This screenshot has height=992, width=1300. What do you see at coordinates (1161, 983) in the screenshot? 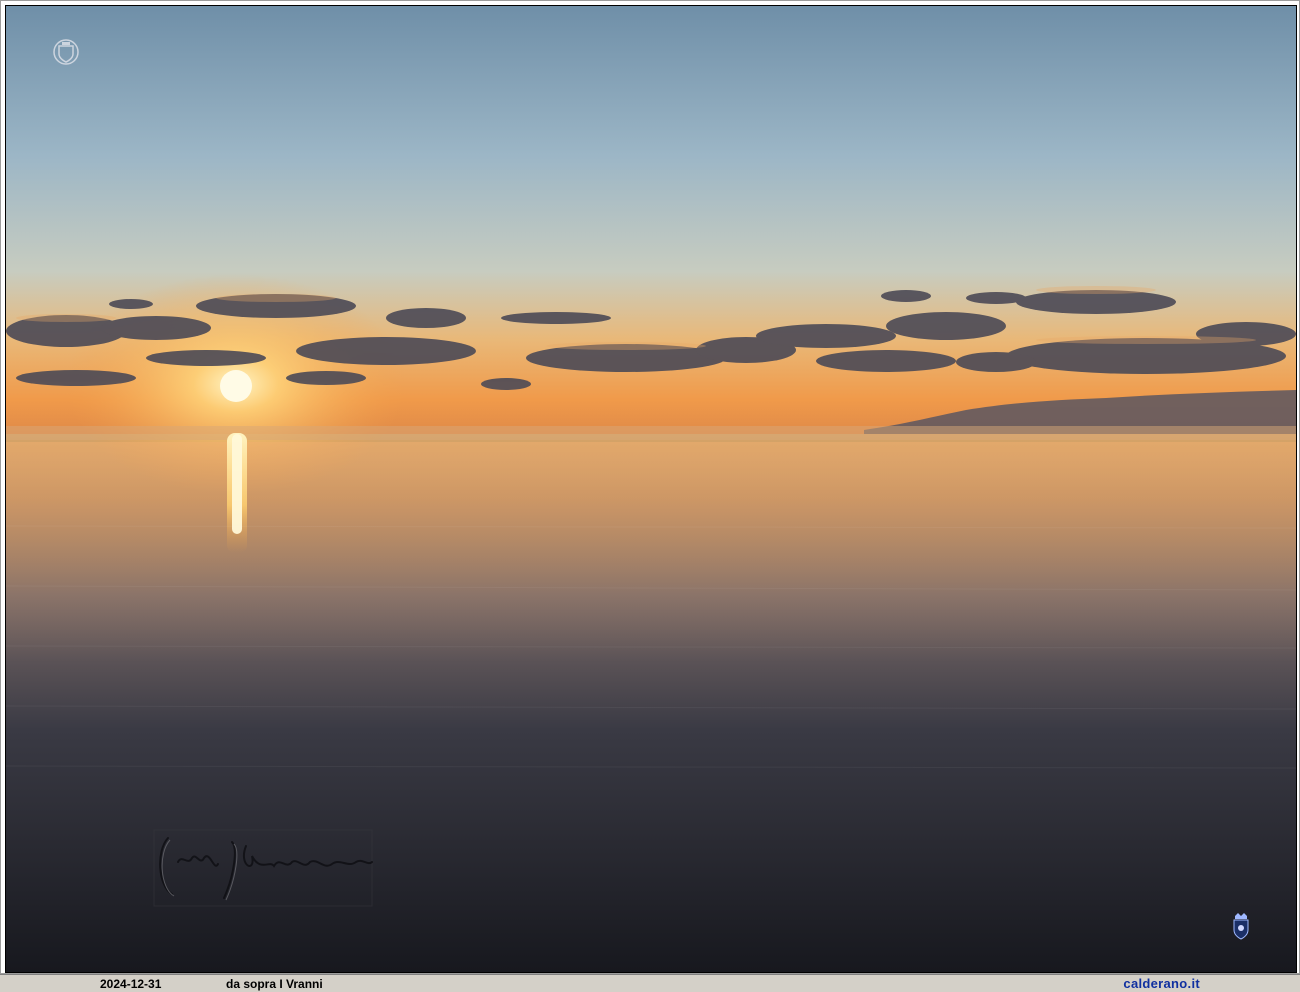
I see `site-link: calderano.it` at bounding box center [1161, 983].